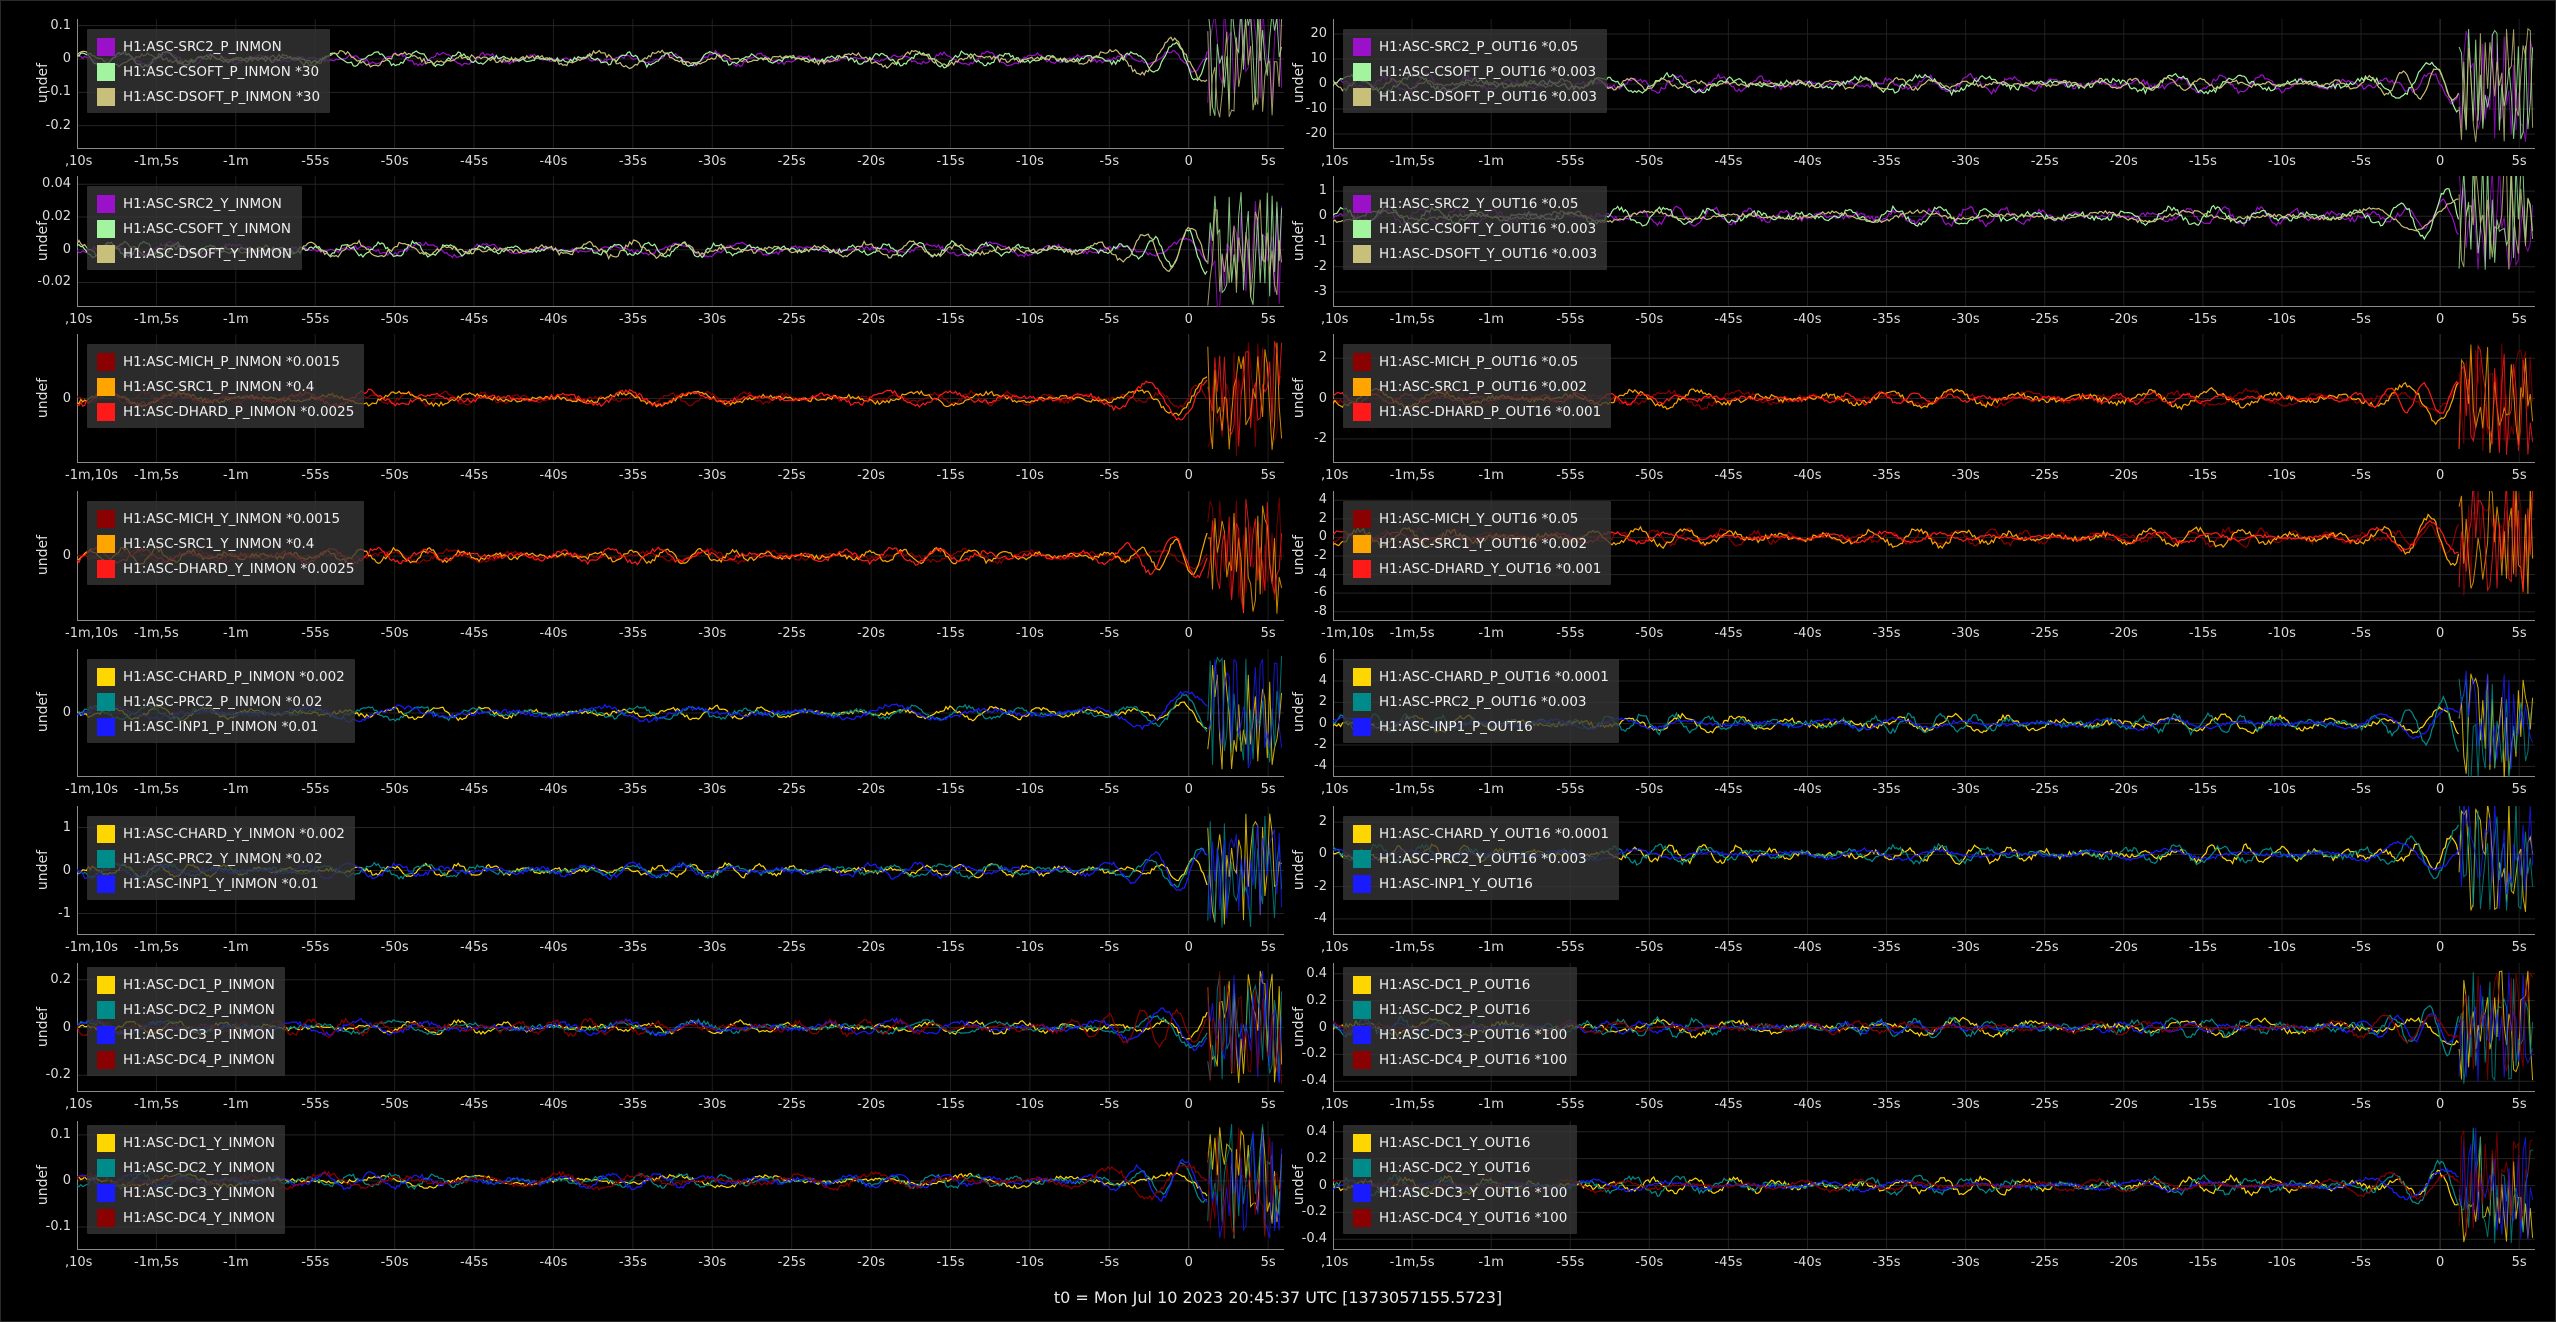 Image resolution: width=2556 pixels, height=1322 pixels. I want to click on y-tick-label: -0.2, so click(1314, 1054).